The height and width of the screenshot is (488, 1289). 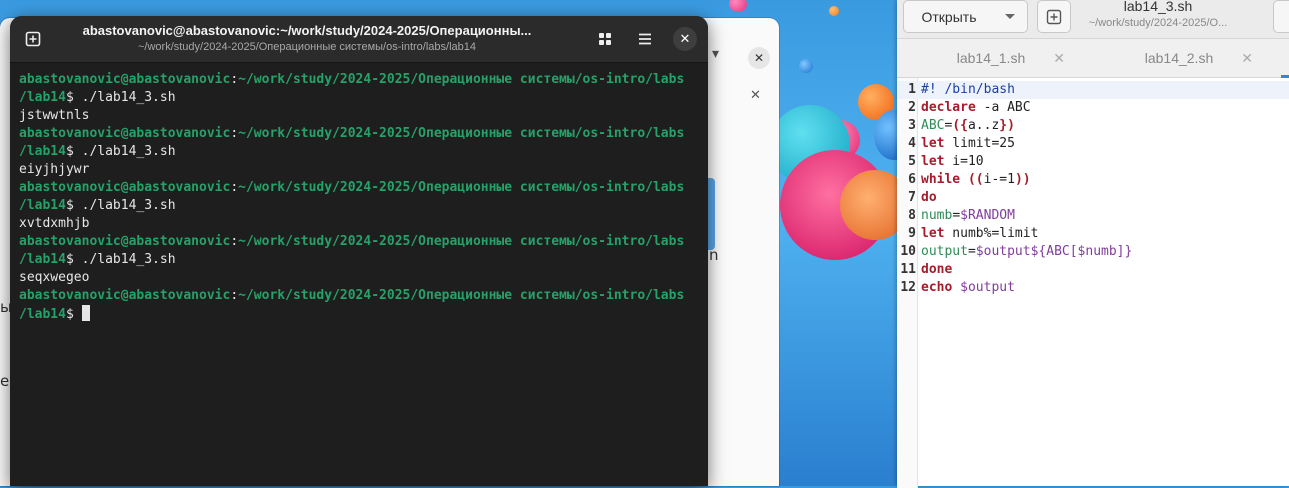 What do you see at coordinates (363, 314) in the screenshot?
I see `terminal-line: /lab14$` at bounding box center [363, 314].